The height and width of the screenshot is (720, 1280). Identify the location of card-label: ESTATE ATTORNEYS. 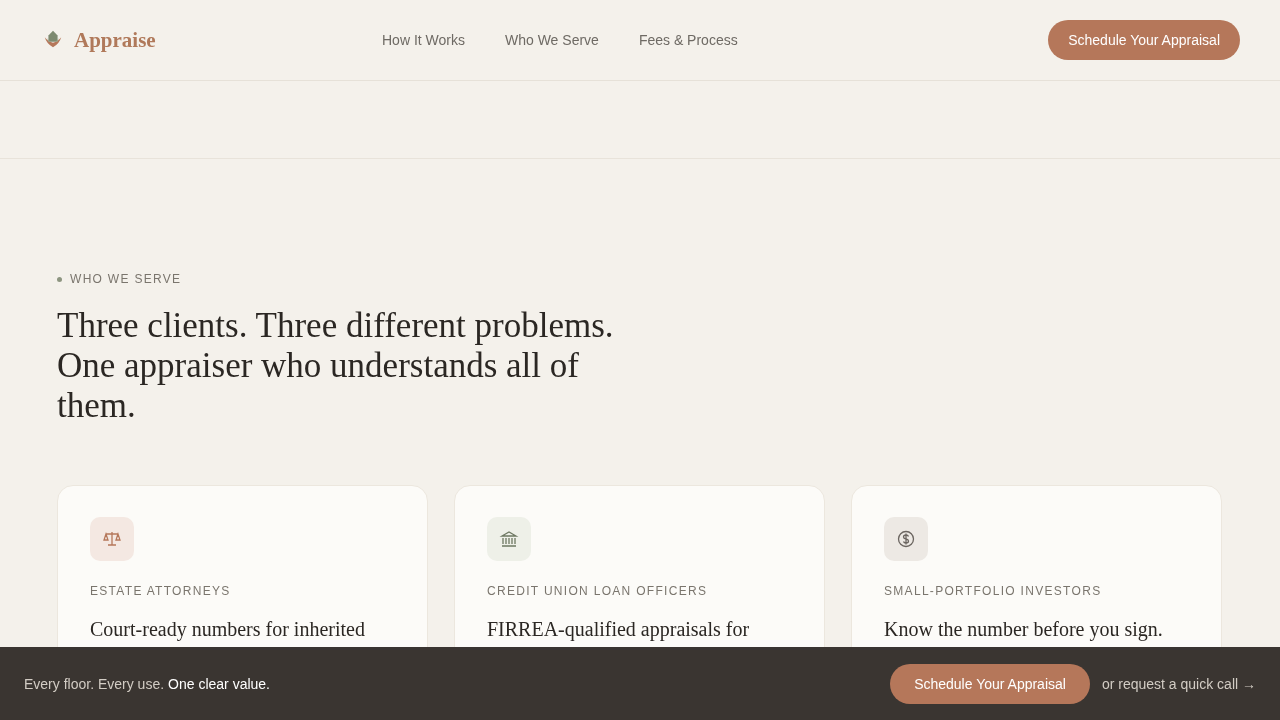
(161, 591).